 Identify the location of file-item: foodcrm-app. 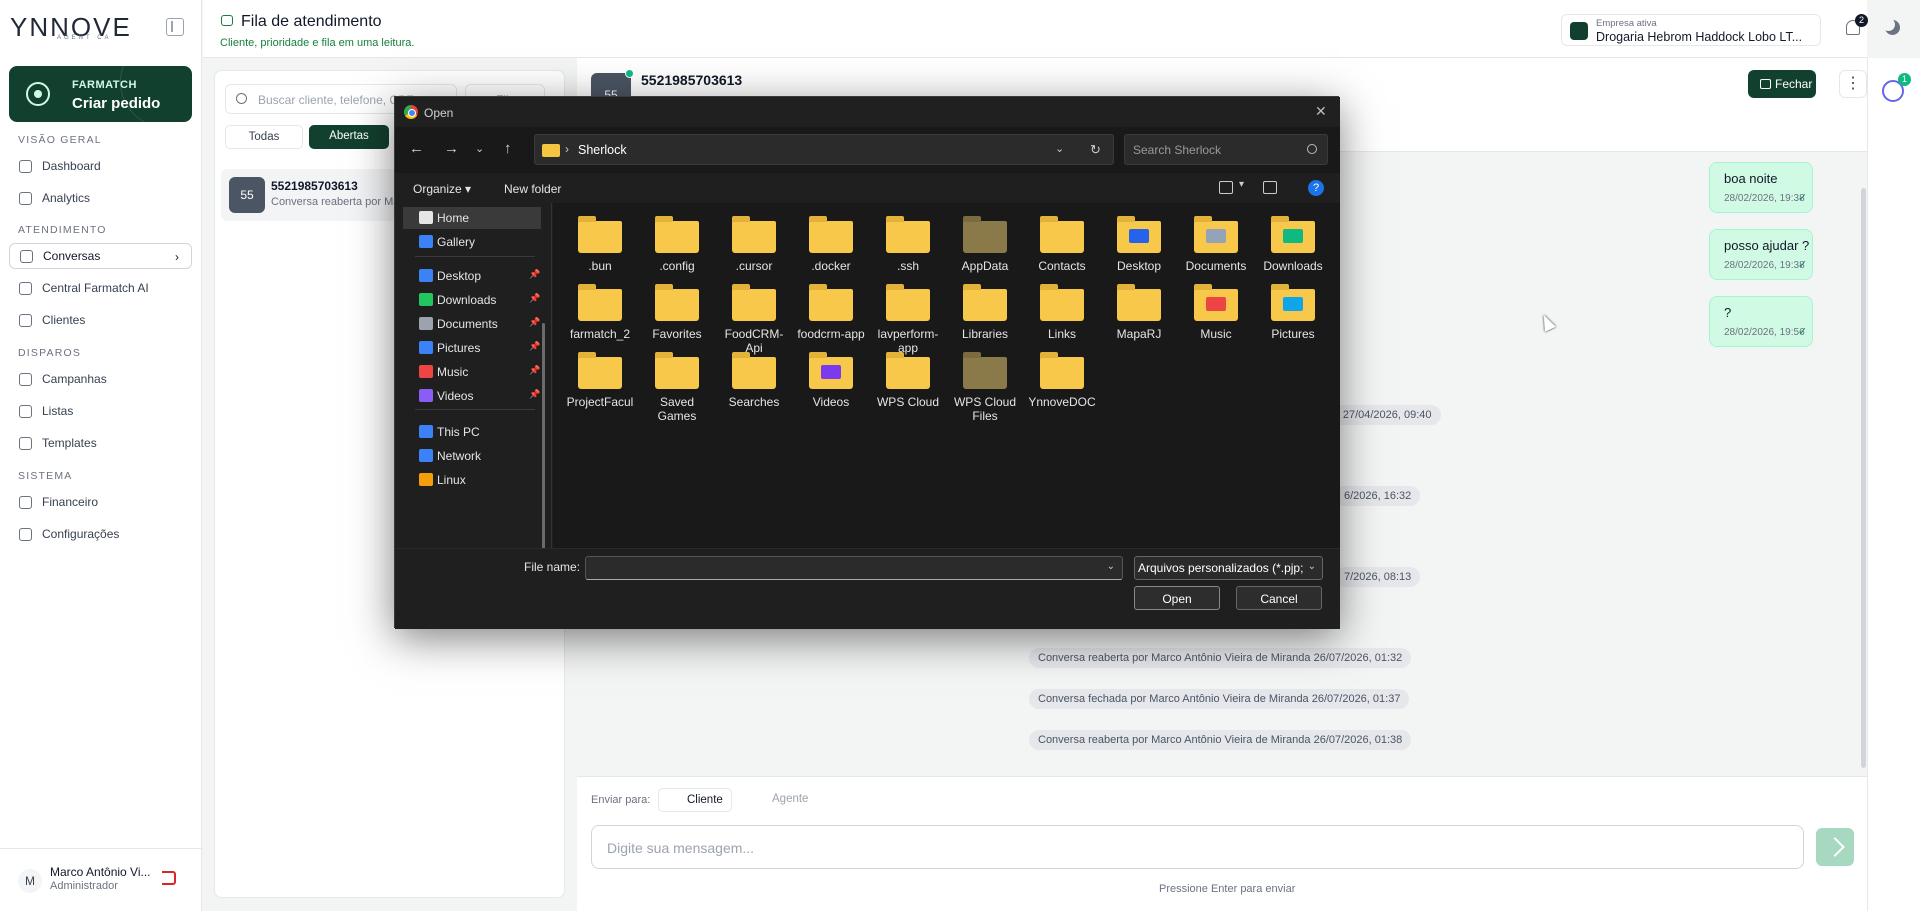
(831, 312).